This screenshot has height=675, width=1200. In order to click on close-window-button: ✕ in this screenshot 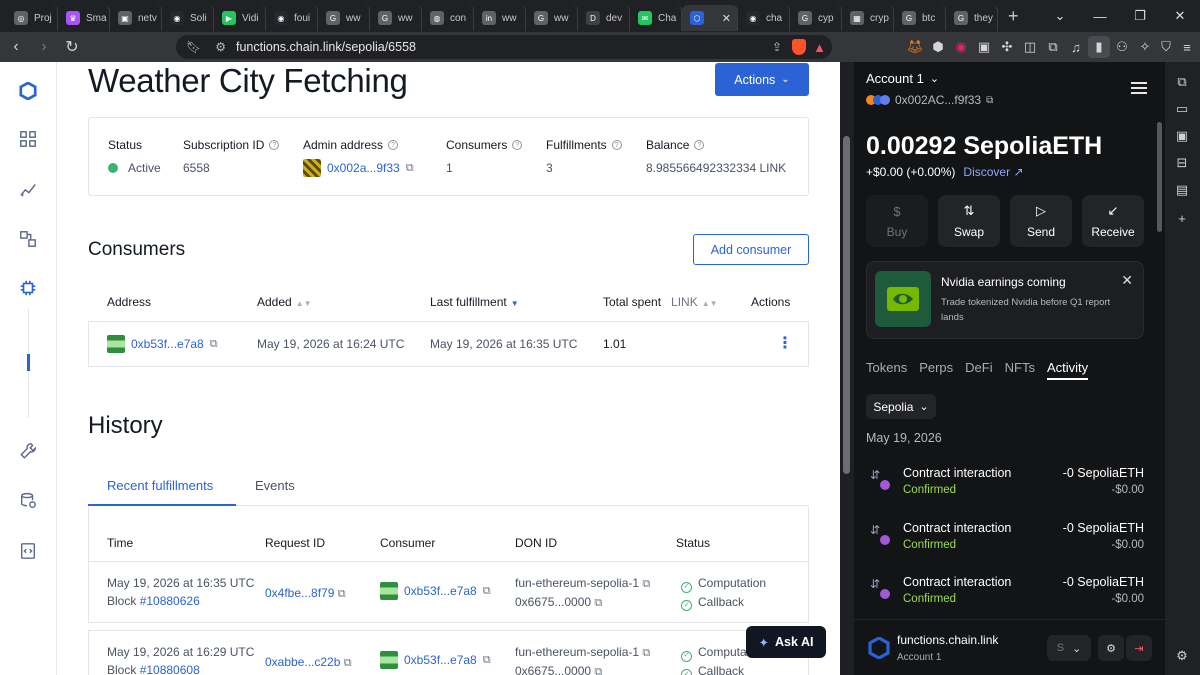, I will do `click(1180, 16)`.